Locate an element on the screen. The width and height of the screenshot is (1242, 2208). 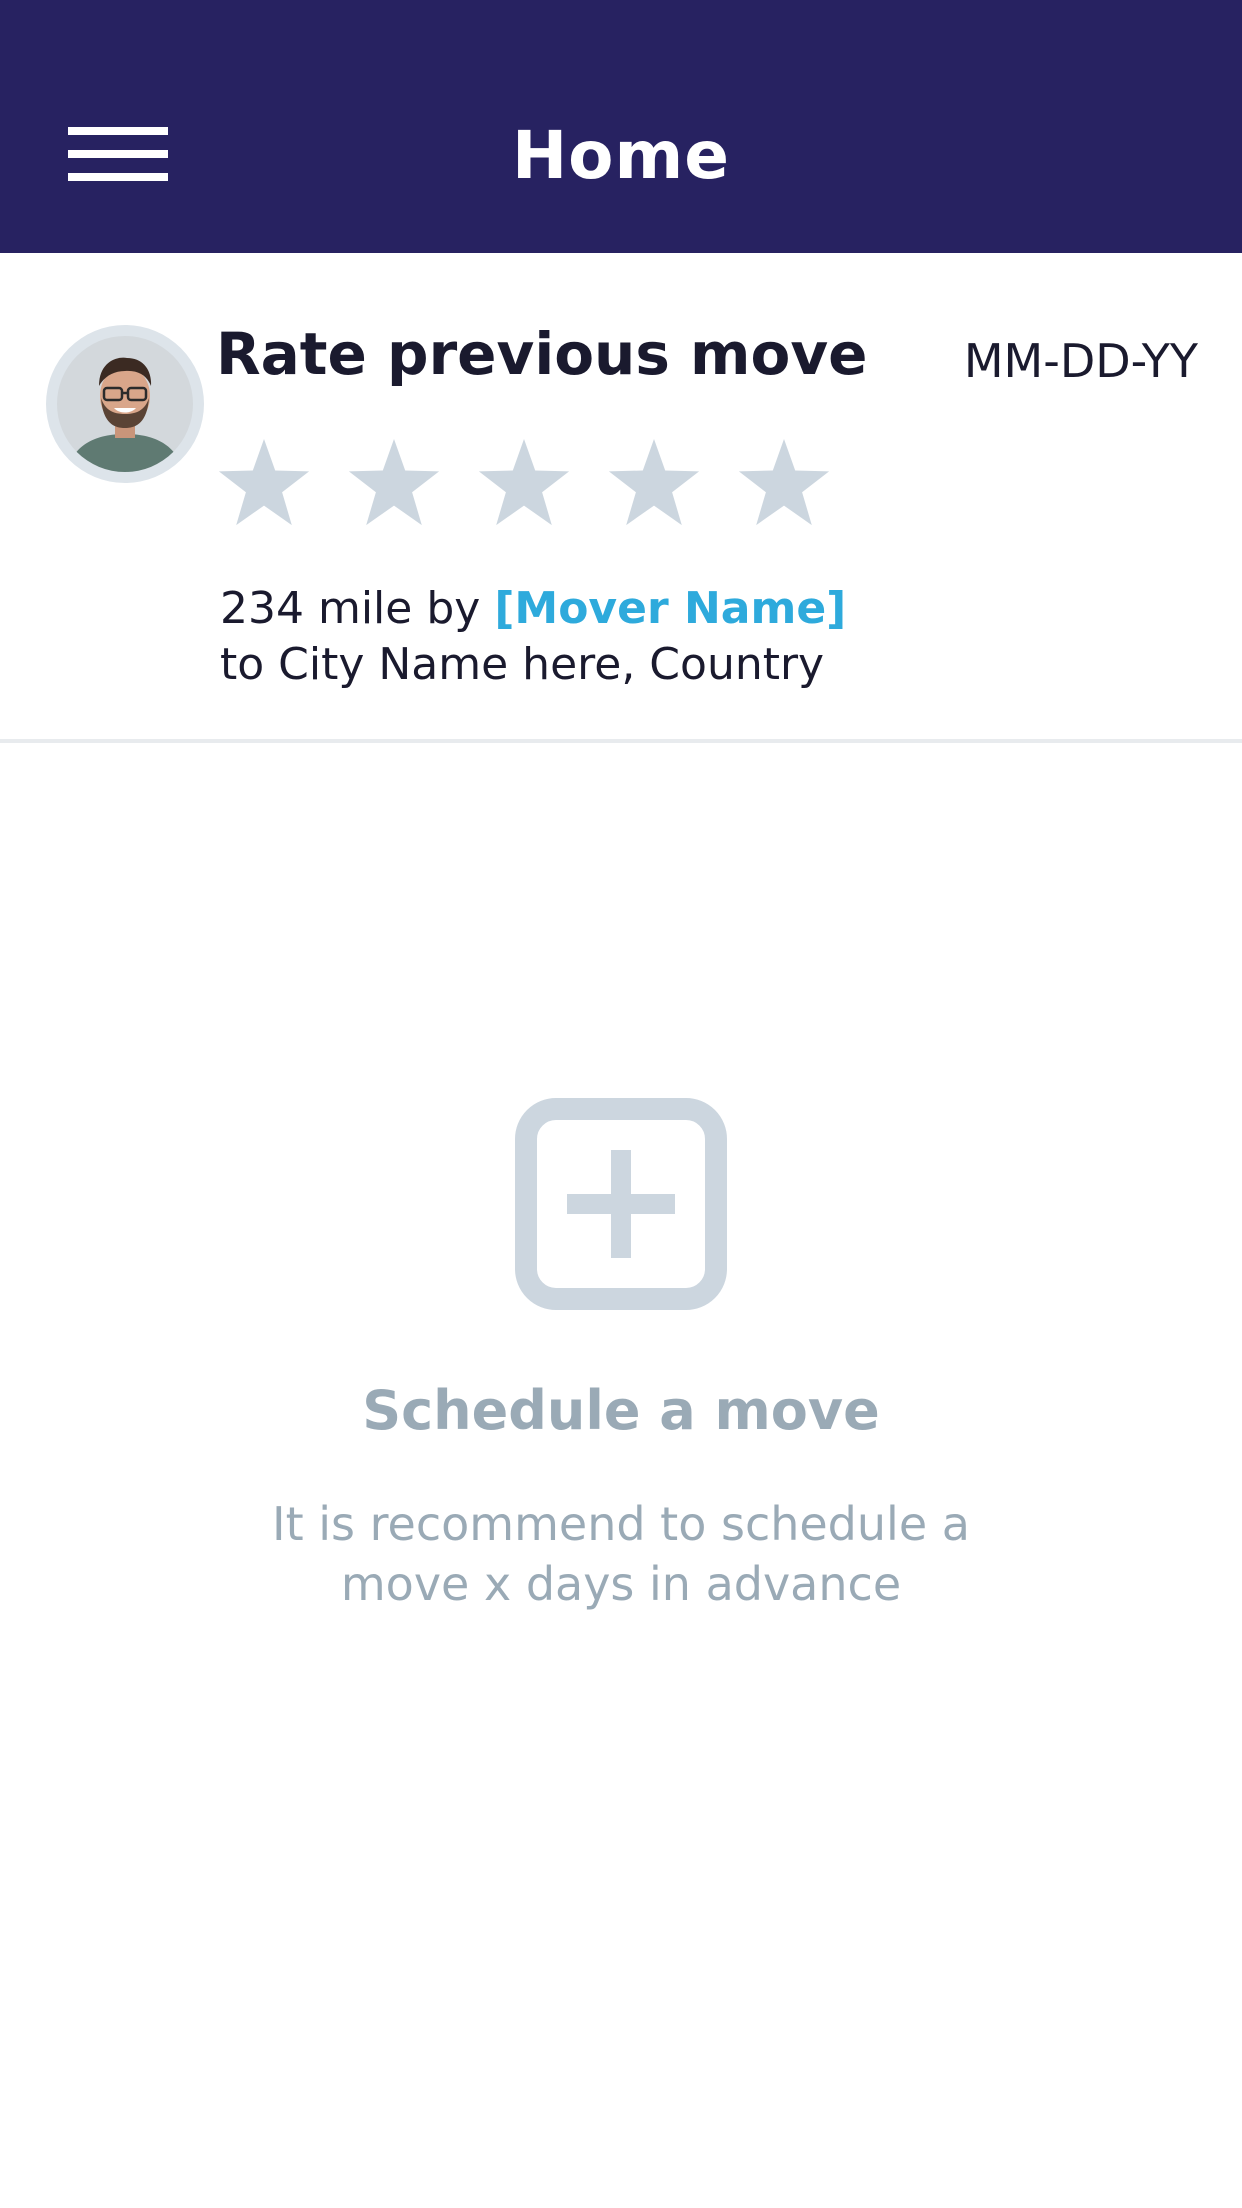
schedule-move-title: Schedule a move is located at coordinates (621, 1410).